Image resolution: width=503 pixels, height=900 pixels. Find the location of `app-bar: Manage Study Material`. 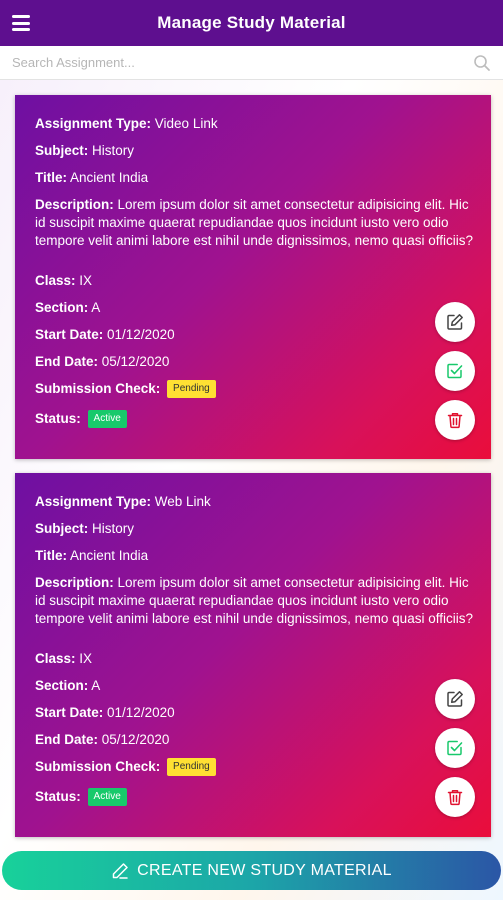

app-bar: Manage Study Material is located at coordinates (251, 23).